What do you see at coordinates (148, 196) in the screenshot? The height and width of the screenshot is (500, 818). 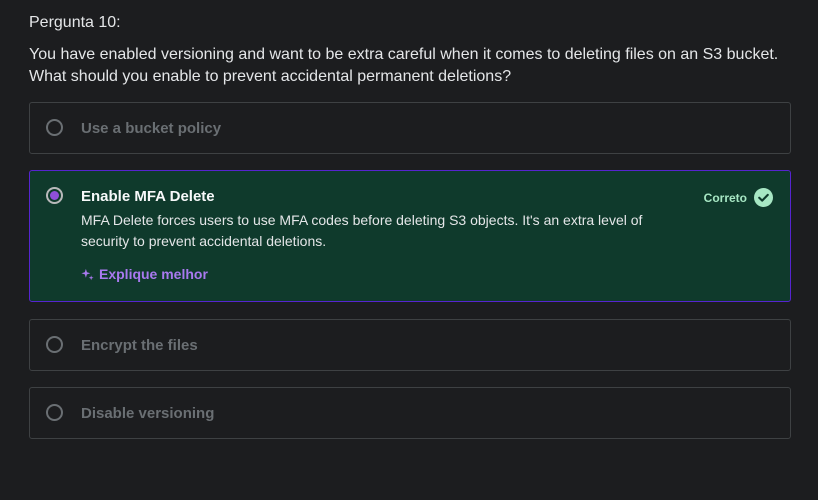 I see `answer-option-label: Enable MFA Delete` at bounding box center [148, 196].